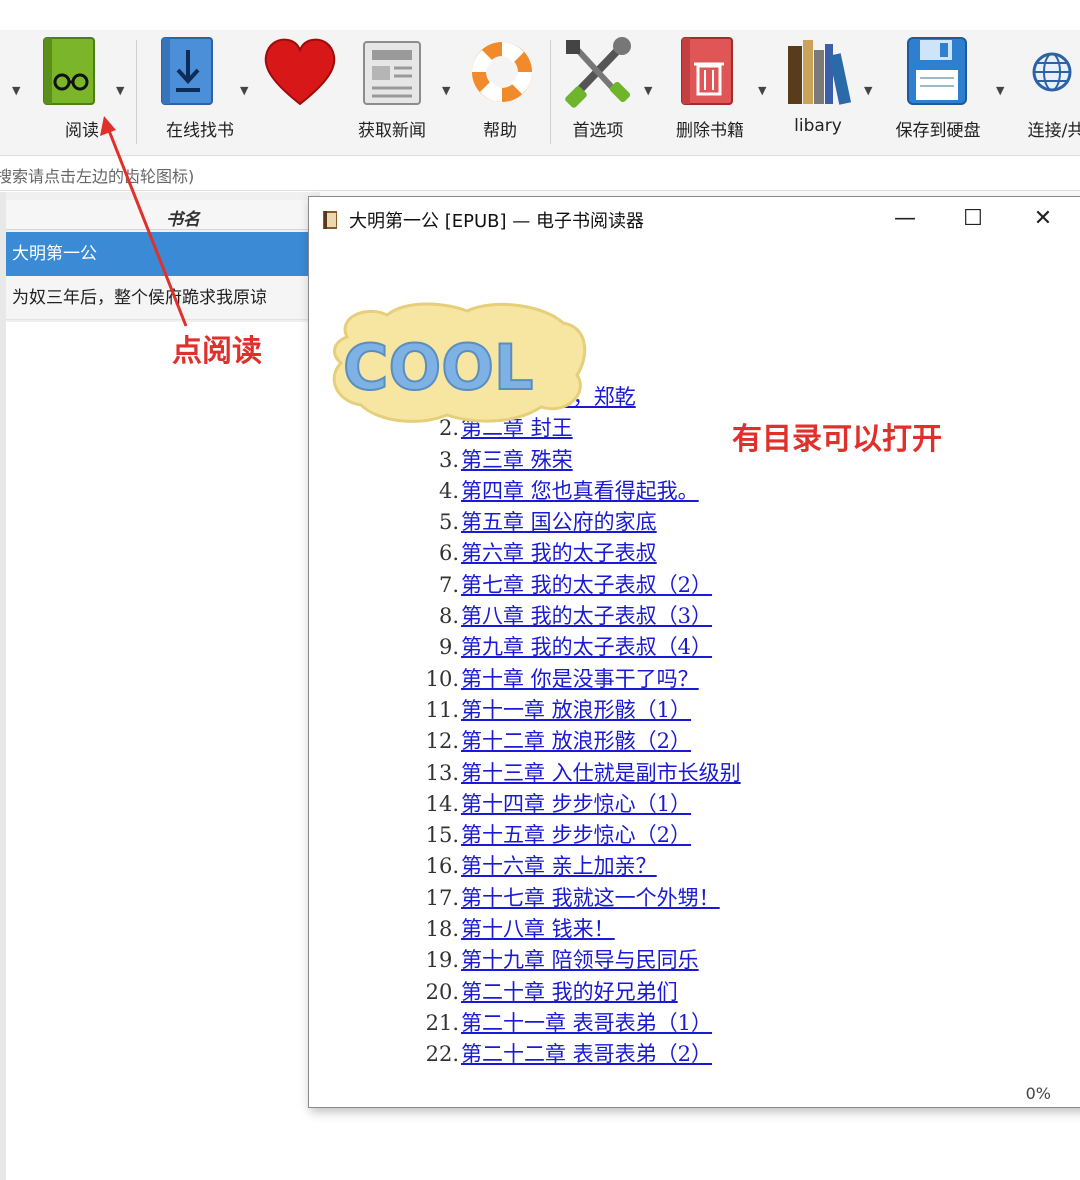  Describe the element at coordinates (905, 219) in the screenshot. I see `minimize-button: —` at that location.